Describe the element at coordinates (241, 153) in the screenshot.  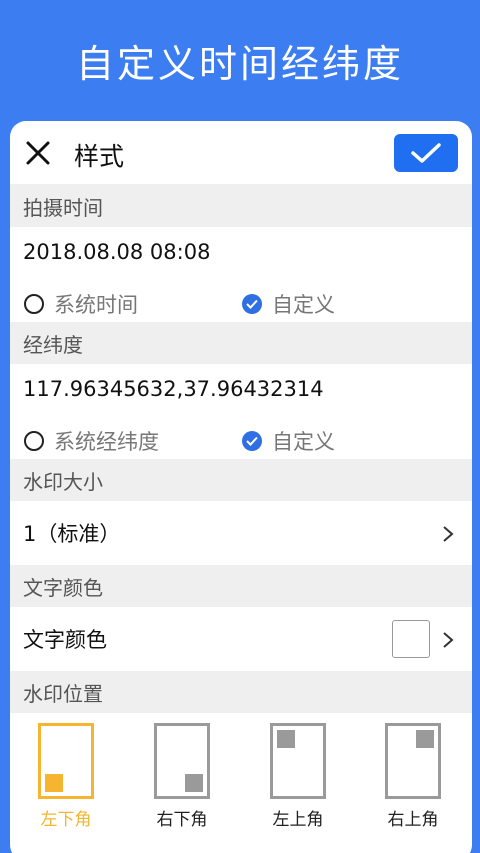
I see `toolbar: 样式` at that location.